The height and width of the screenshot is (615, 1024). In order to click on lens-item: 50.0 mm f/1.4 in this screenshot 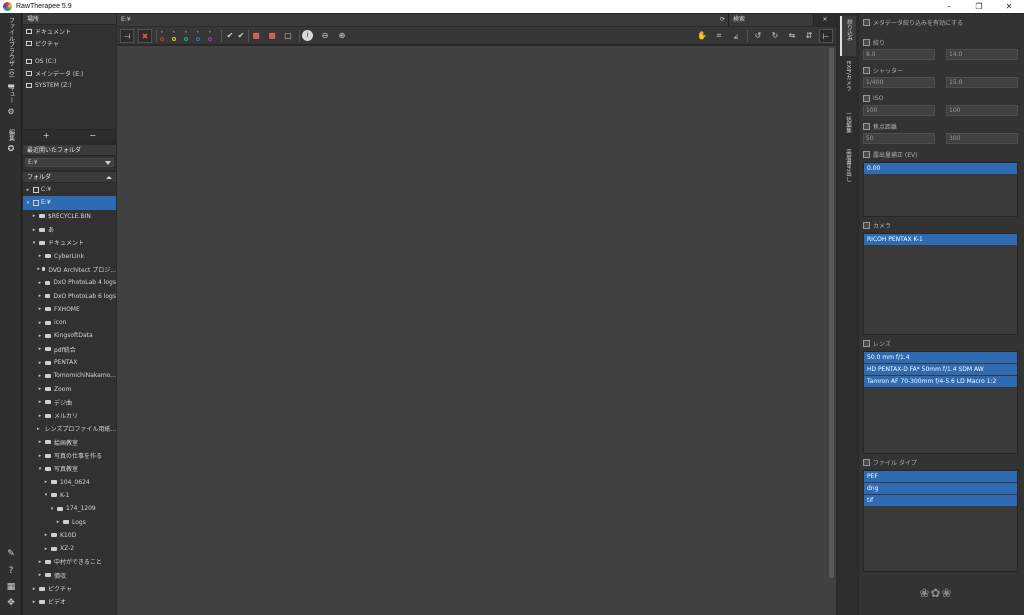, I will do `click(940, 358)`.